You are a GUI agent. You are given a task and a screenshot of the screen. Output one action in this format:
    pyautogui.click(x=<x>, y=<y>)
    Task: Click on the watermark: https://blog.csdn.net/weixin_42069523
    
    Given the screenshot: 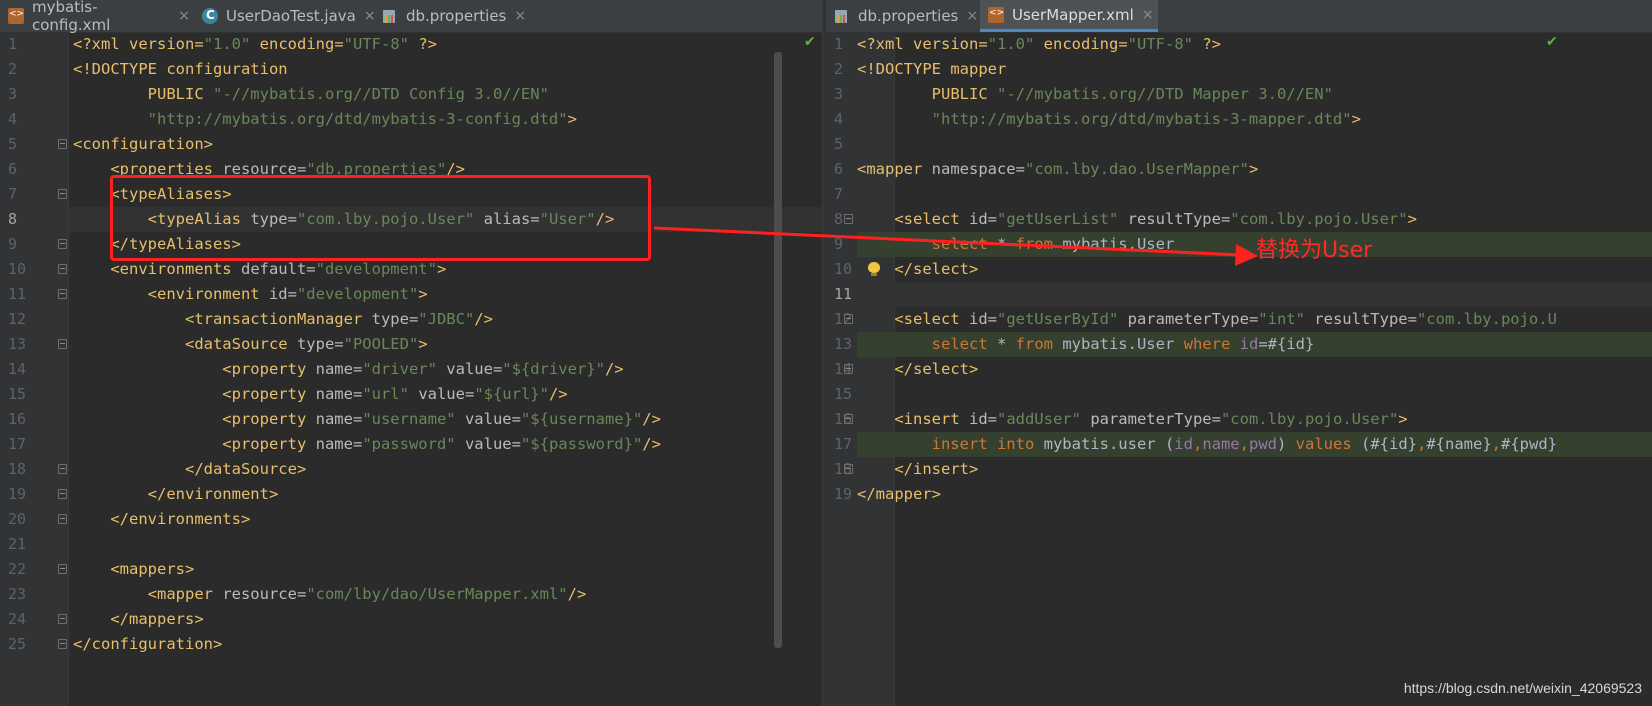 What is the action you would take?
    pyautogui.click(x=1522, y=688)
    